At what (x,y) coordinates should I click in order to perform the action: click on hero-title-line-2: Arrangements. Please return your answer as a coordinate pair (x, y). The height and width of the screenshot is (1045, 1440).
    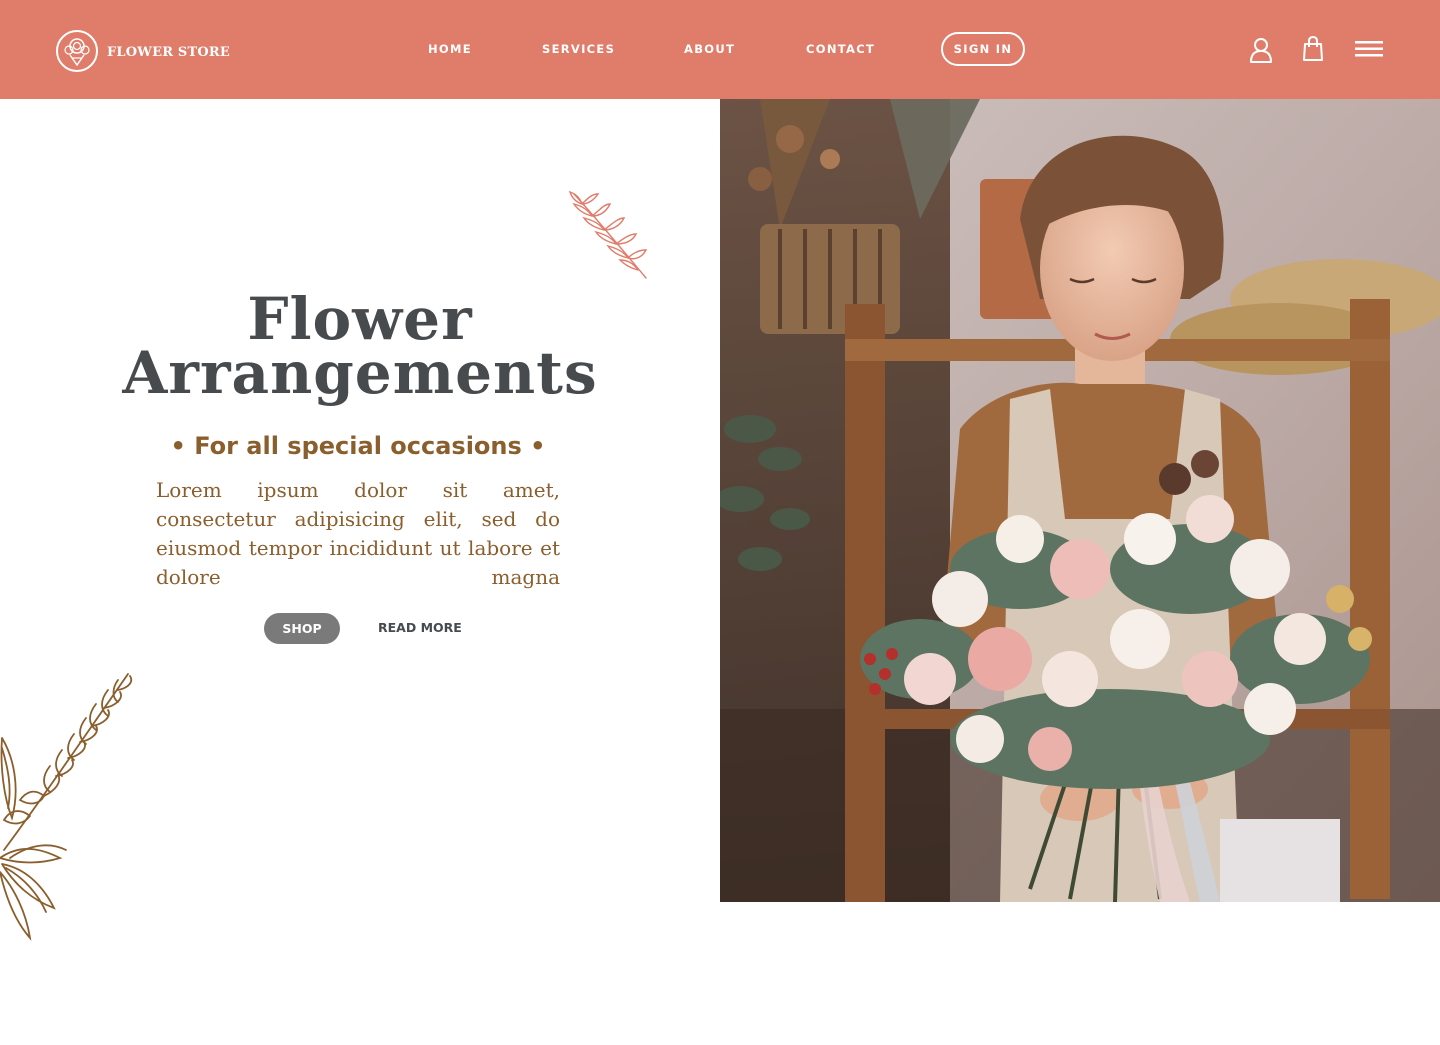
    Looking at the image, I should click on (360, 373).